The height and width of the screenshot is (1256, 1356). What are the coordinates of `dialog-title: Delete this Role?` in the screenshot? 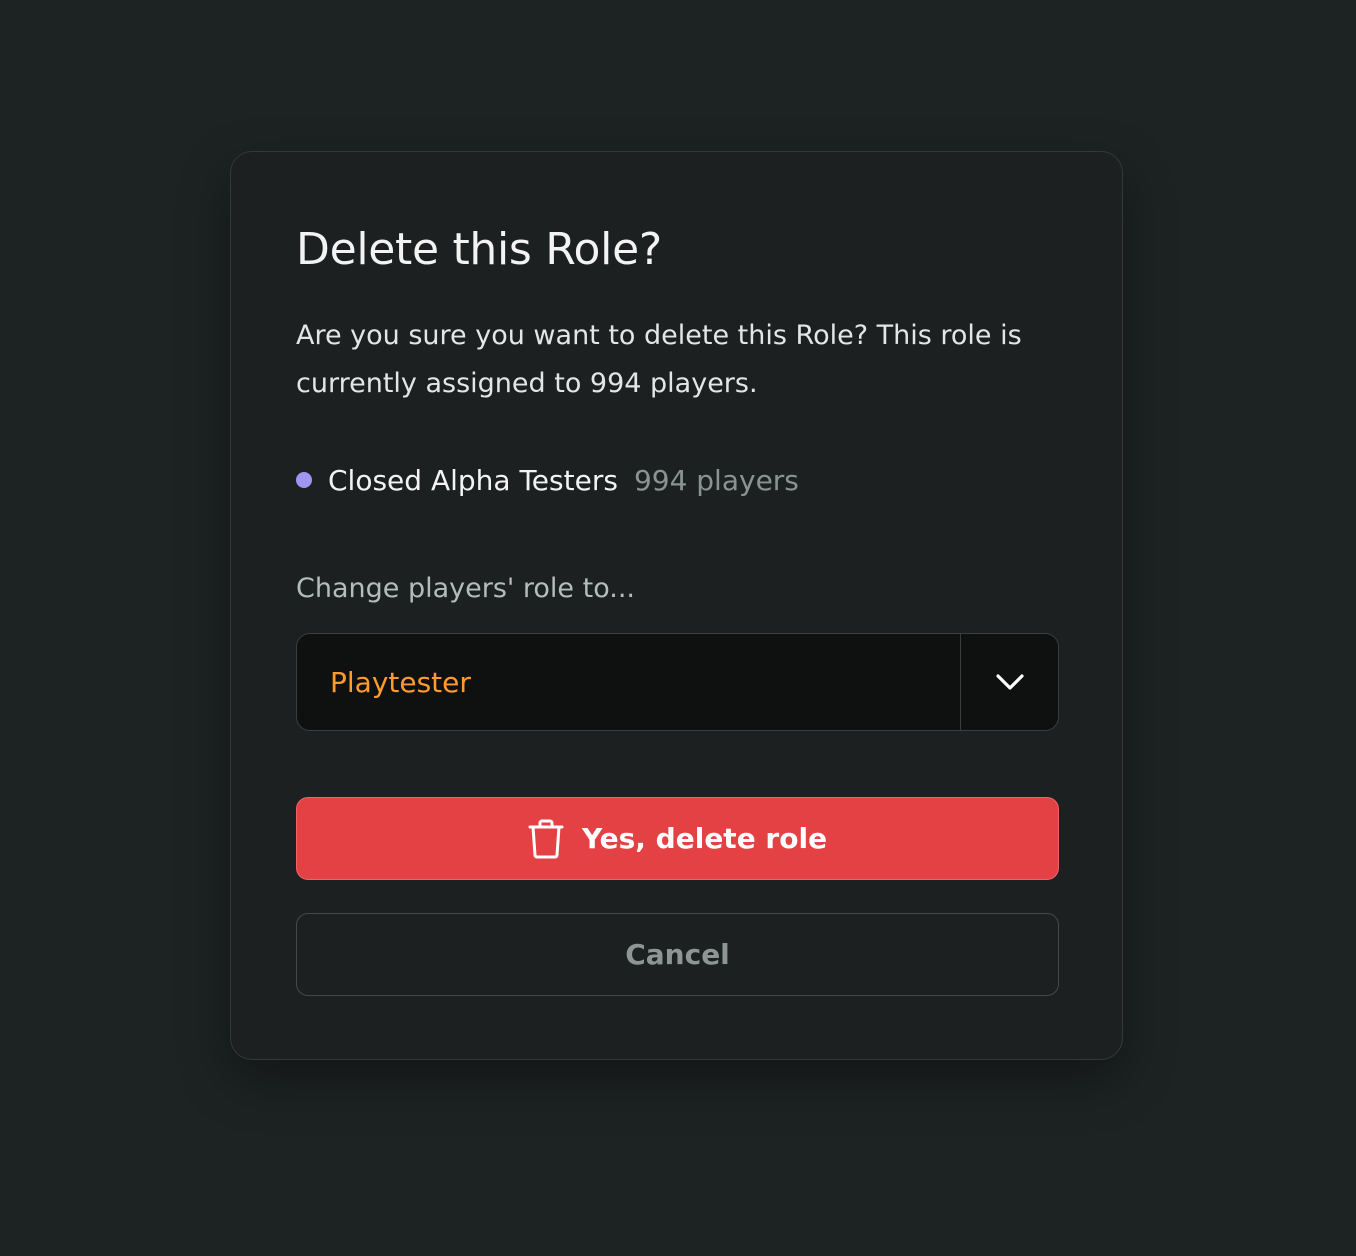 It's located at (479, 249).